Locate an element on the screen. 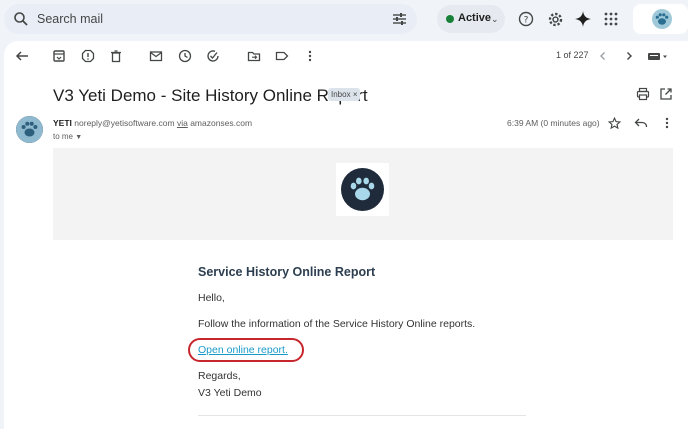  help-icon: ? is located at coordinates (526, 19).